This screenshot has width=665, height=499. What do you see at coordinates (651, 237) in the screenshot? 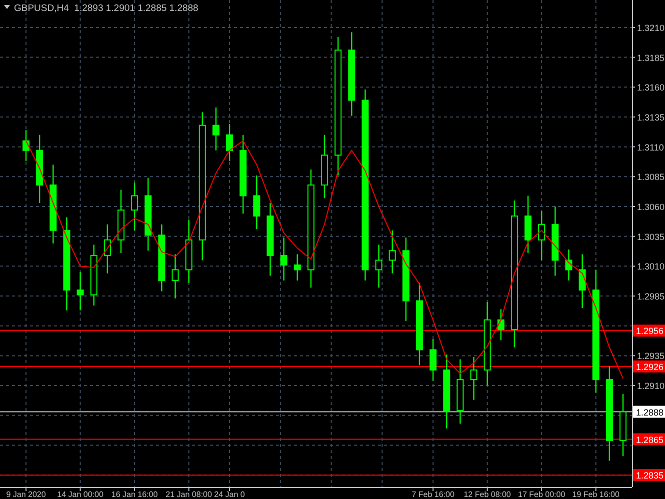
I see `price-label: 1.3035` at bounding box center [651, 237].